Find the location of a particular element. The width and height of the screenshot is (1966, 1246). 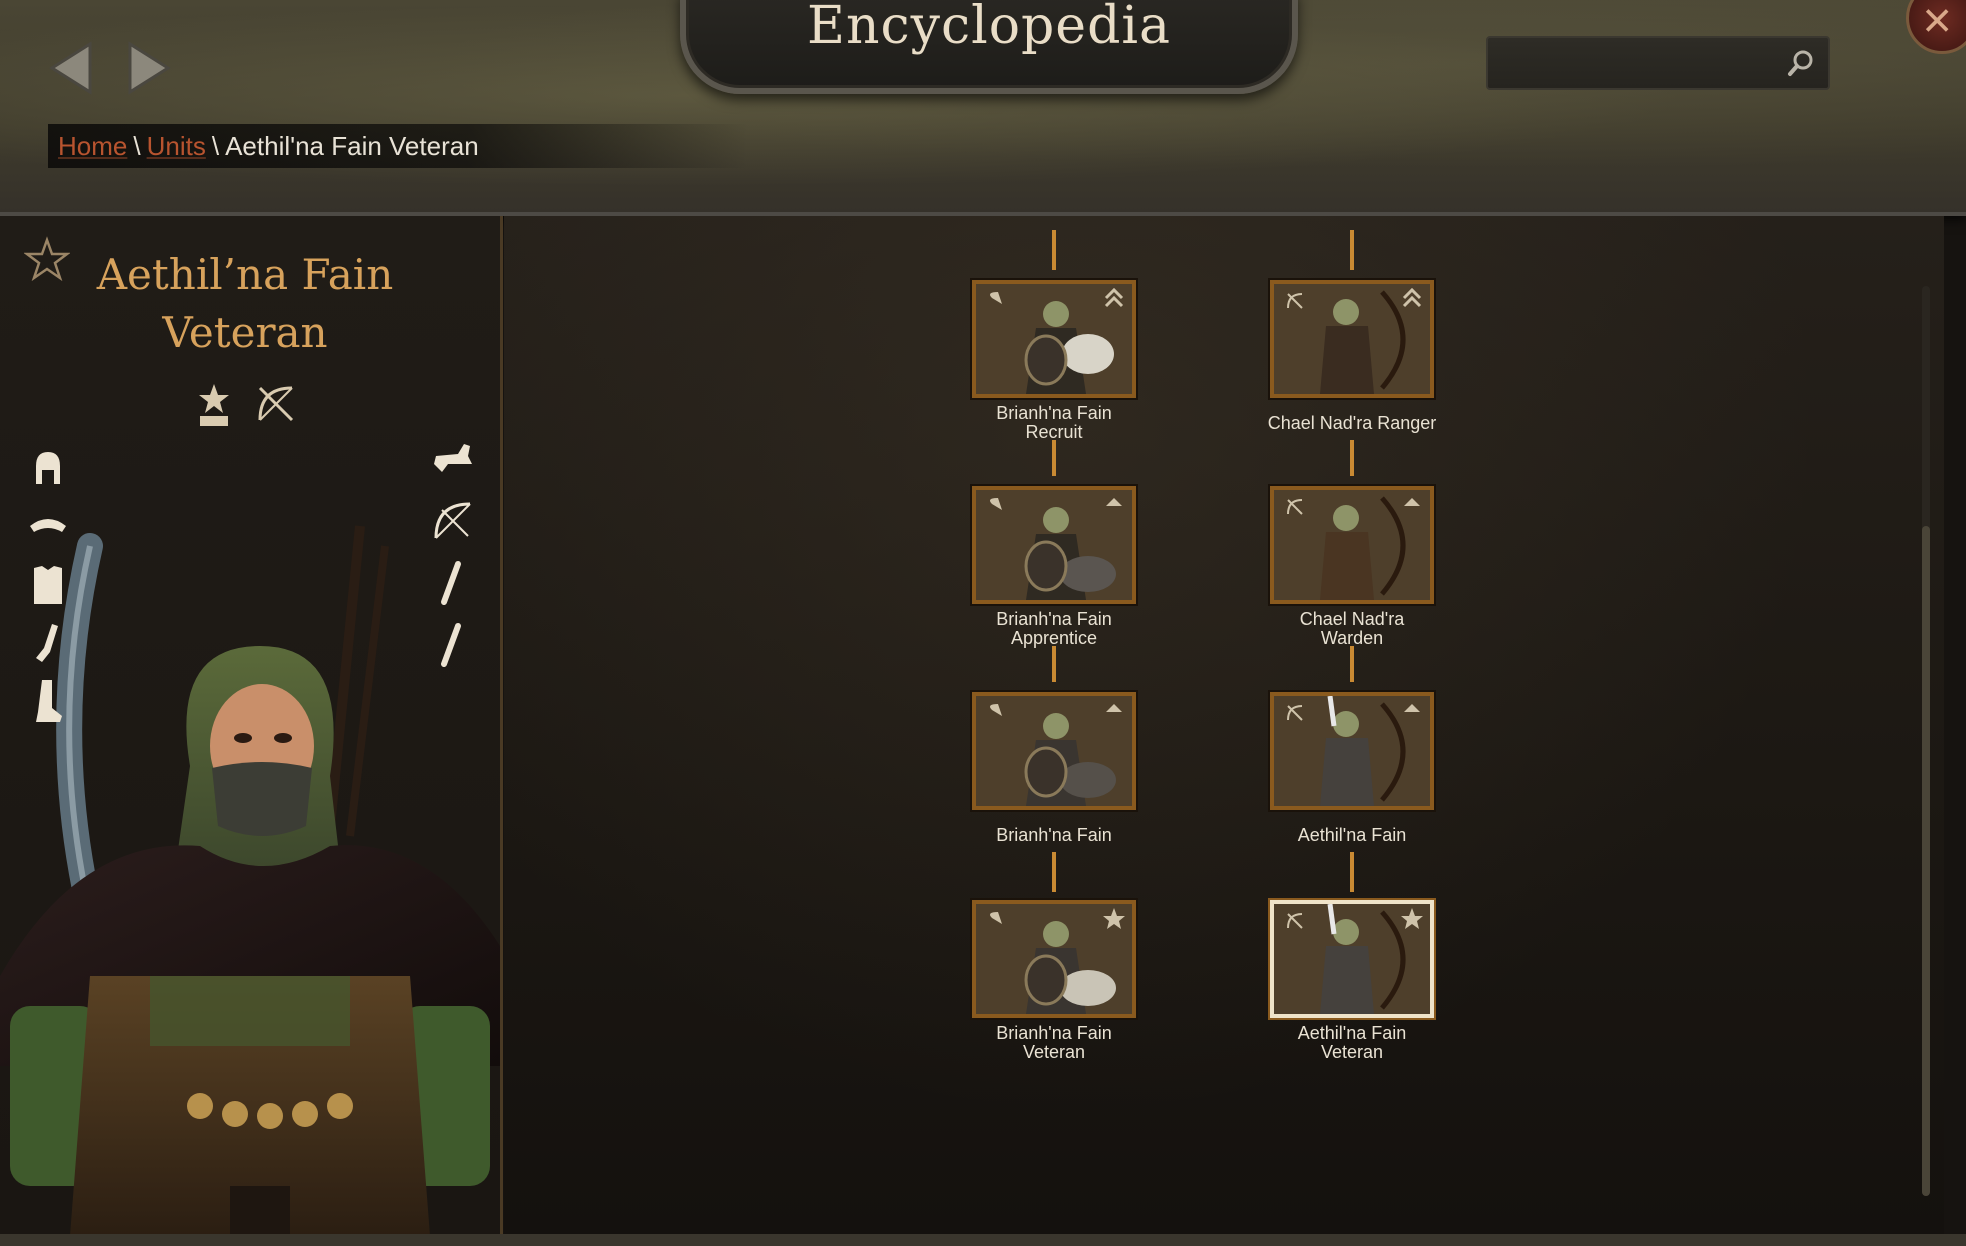

search-icon is located at coordinates (1801, 63).